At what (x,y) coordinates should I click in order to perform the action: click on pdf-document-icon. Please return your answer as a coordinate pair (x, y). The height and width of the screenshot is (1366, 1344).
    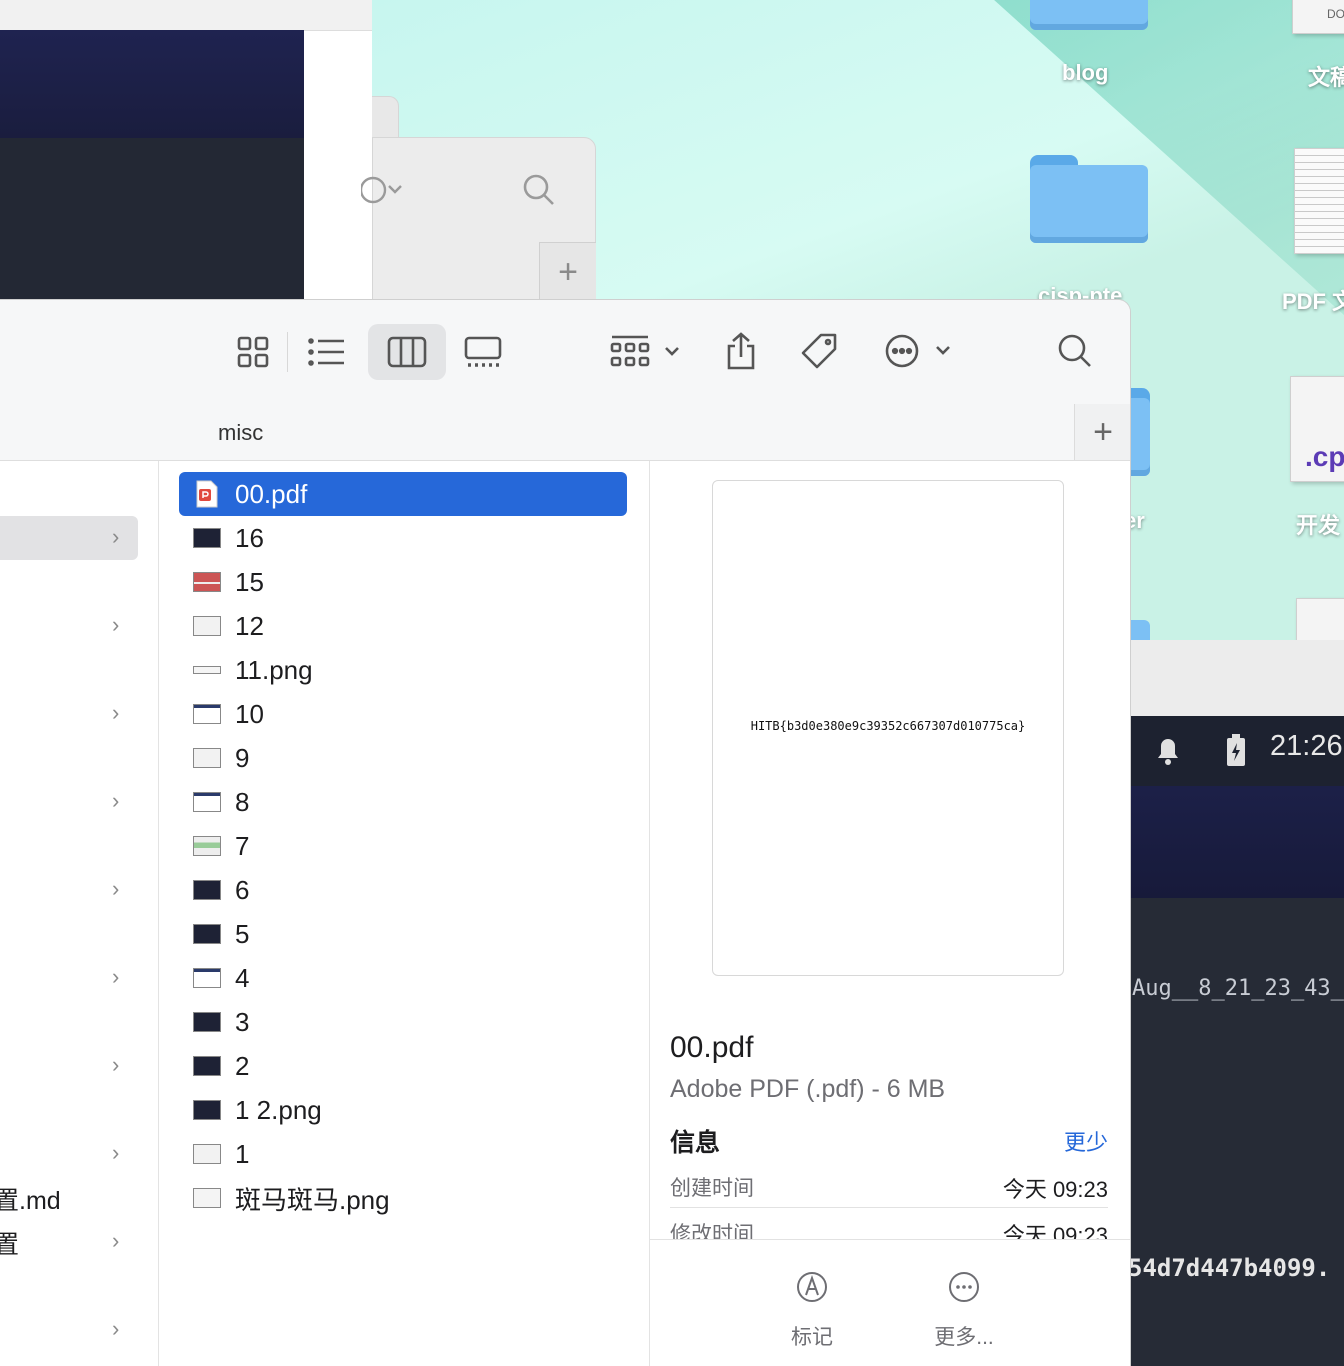
    Looking at the image, I should click on (1319, 201).